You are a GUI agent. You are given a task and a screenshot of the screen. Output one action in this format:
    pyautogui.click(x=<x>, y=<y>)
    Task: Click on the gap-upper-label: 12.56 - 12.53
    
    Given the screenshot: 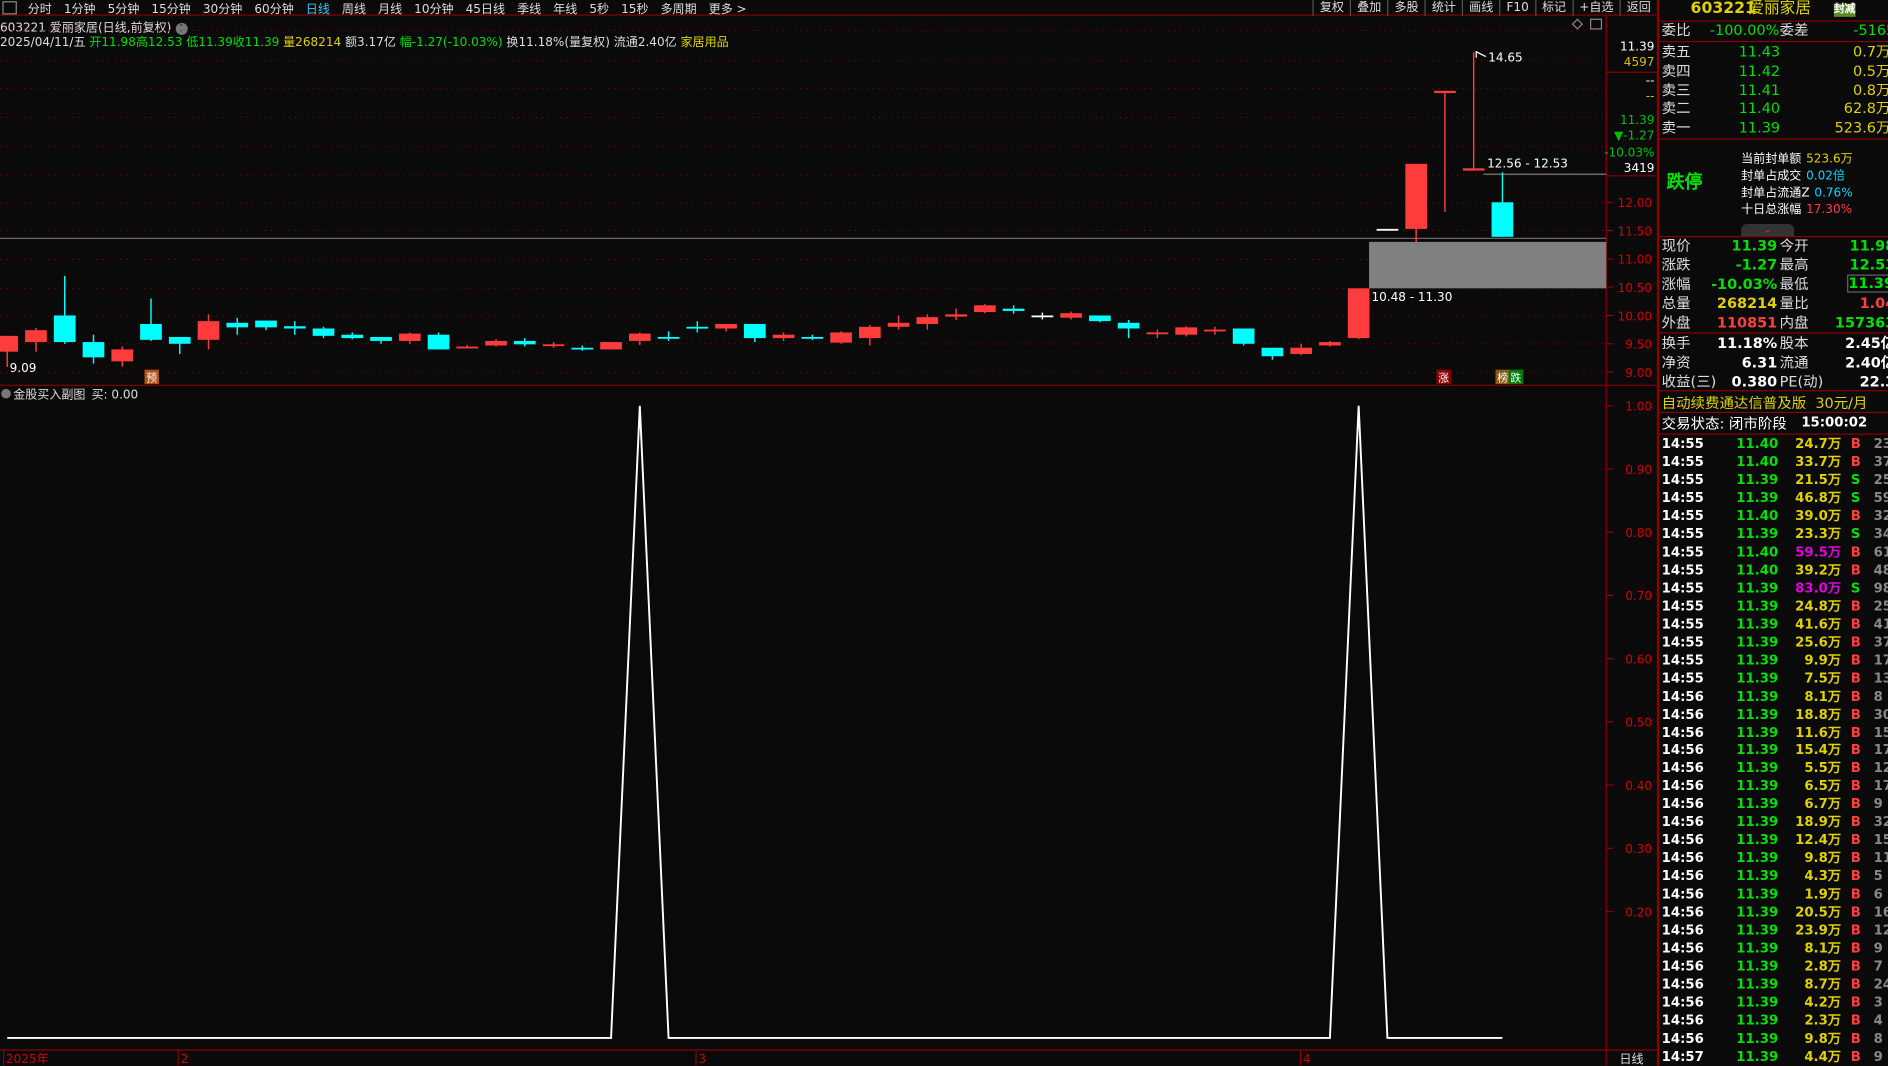 What is the action you would take?
    pyautogui.click(x=1527, y=163)
    